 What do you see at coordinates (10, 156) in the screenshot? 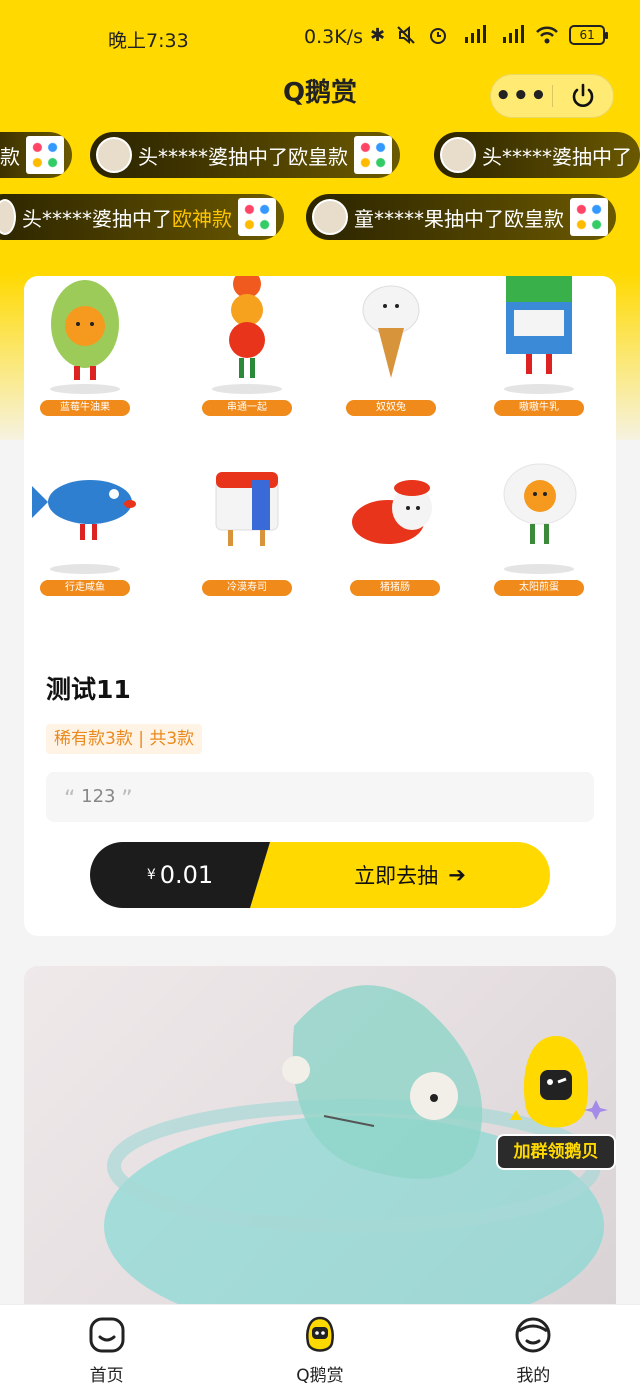
I see `winner-text-tail: 款` at bounding box center [10, 156].